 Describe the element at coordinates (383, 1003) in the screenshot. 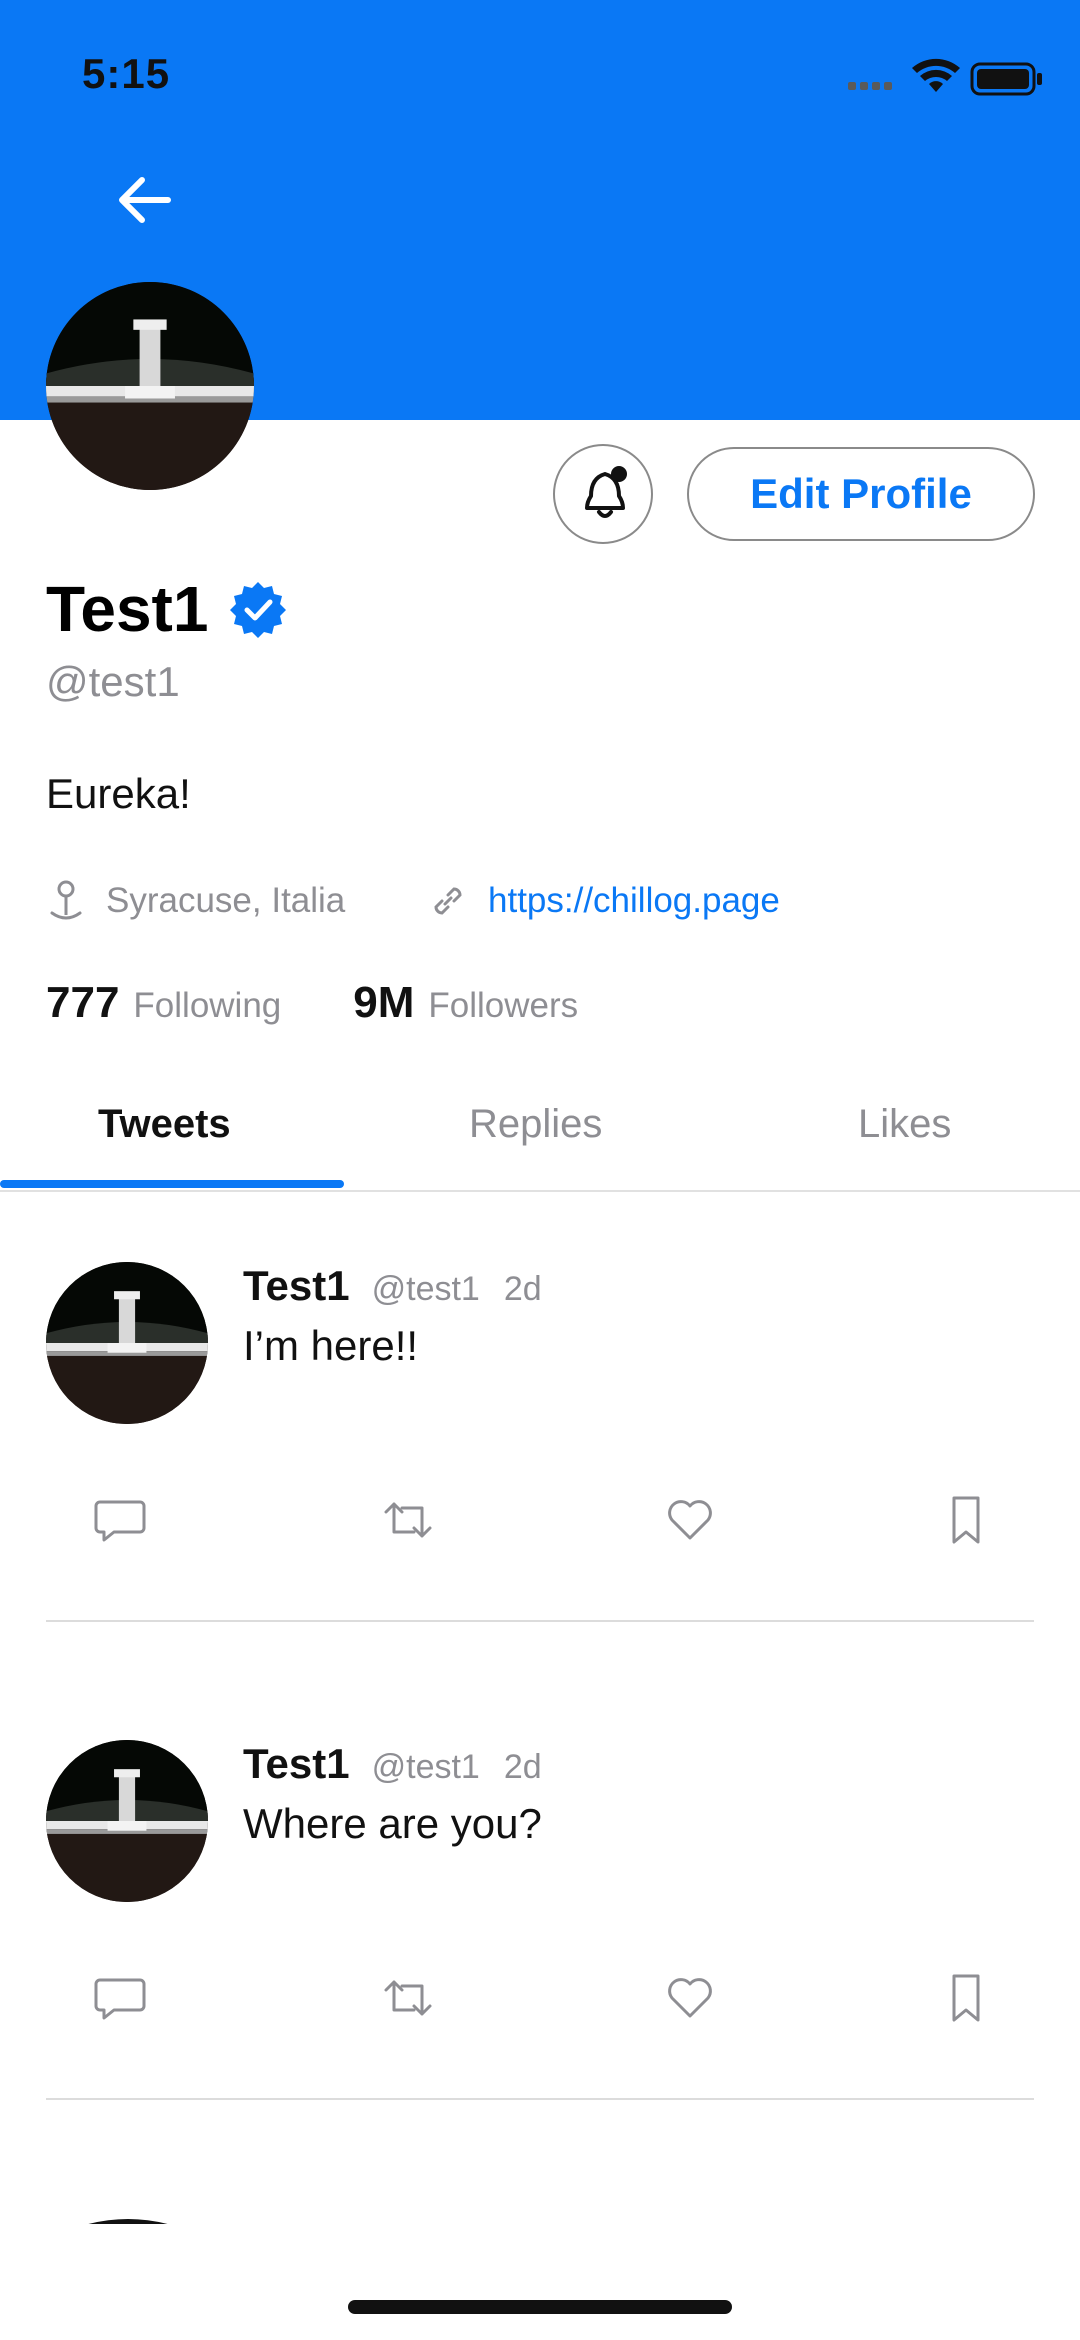

I see `followers-count: 9M` at that location.